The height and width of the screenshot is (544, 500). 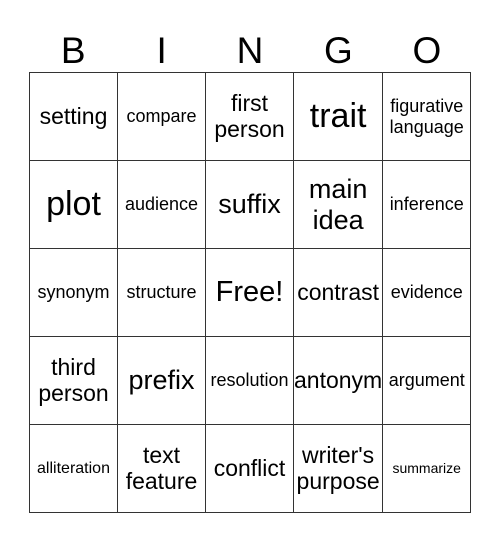 I want to click on cell-label: figurative language, so click(x=426, y=116).